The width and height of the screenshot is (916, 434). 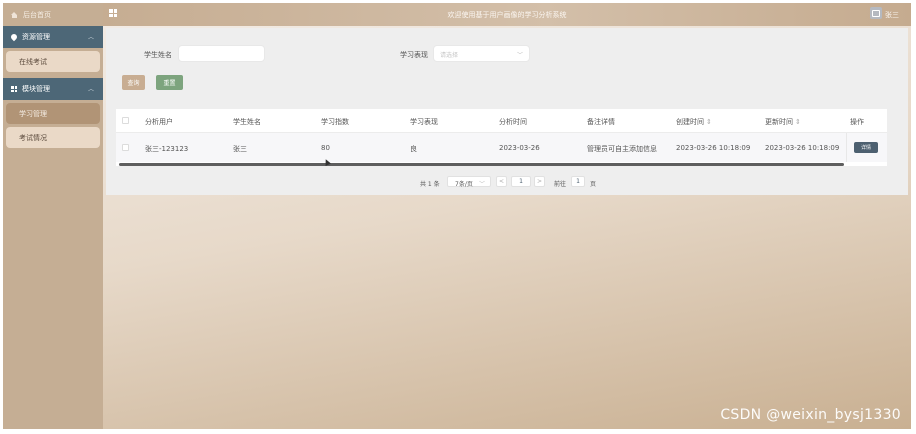 What do you see at coordinates (622, 149) in the screenshot?
I see `cell-remark: 管理员可自主添加信息` at bounding box center [622, 149].